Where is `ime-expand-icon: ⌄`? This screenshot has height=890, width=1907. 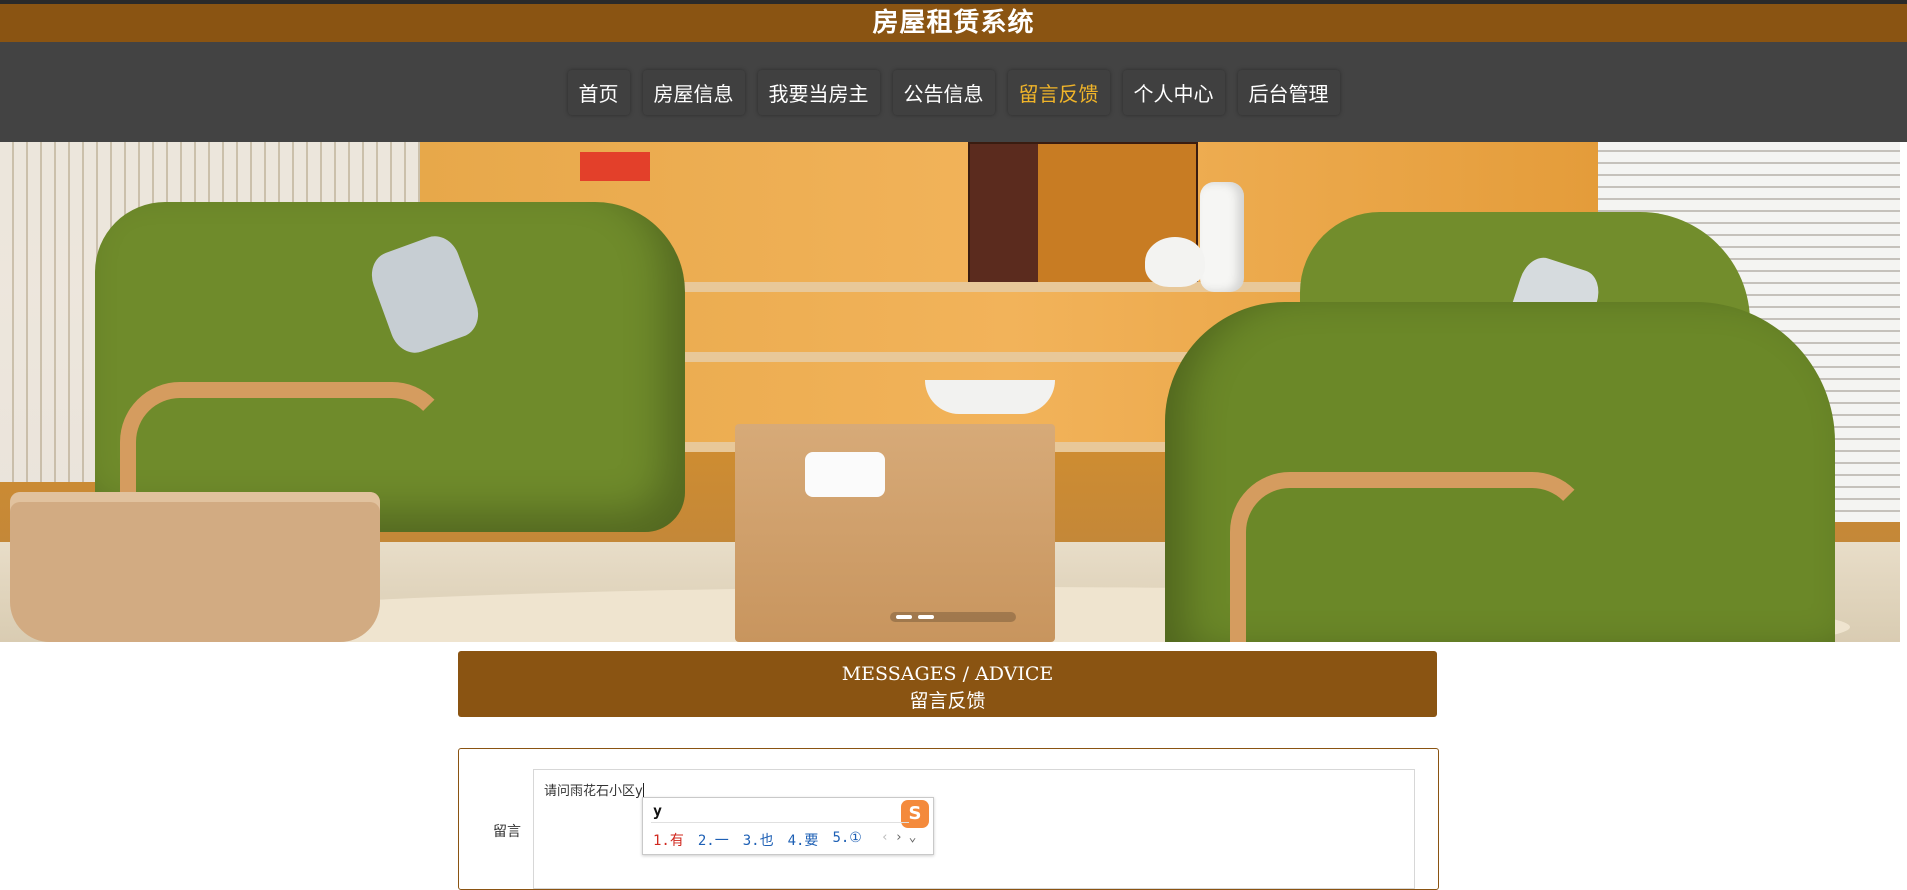
ime-expand-icon: ⌄ is located at coordinates (913, 837).